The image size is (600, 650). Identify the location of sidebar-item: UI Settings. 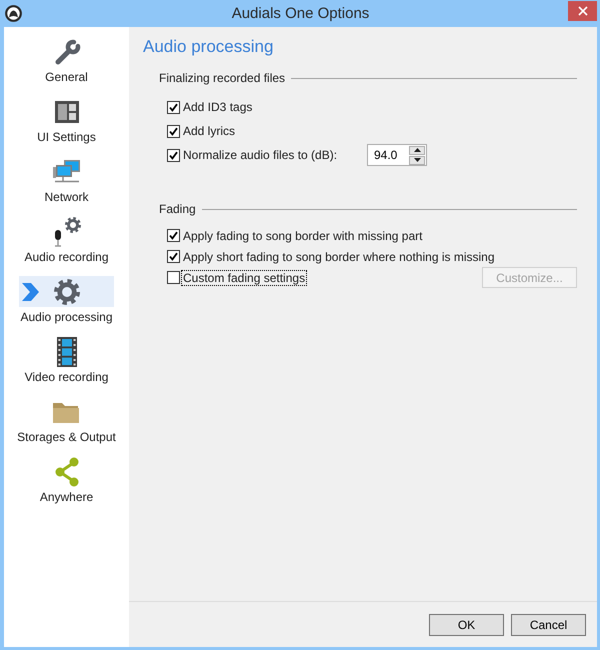
(66, 120).